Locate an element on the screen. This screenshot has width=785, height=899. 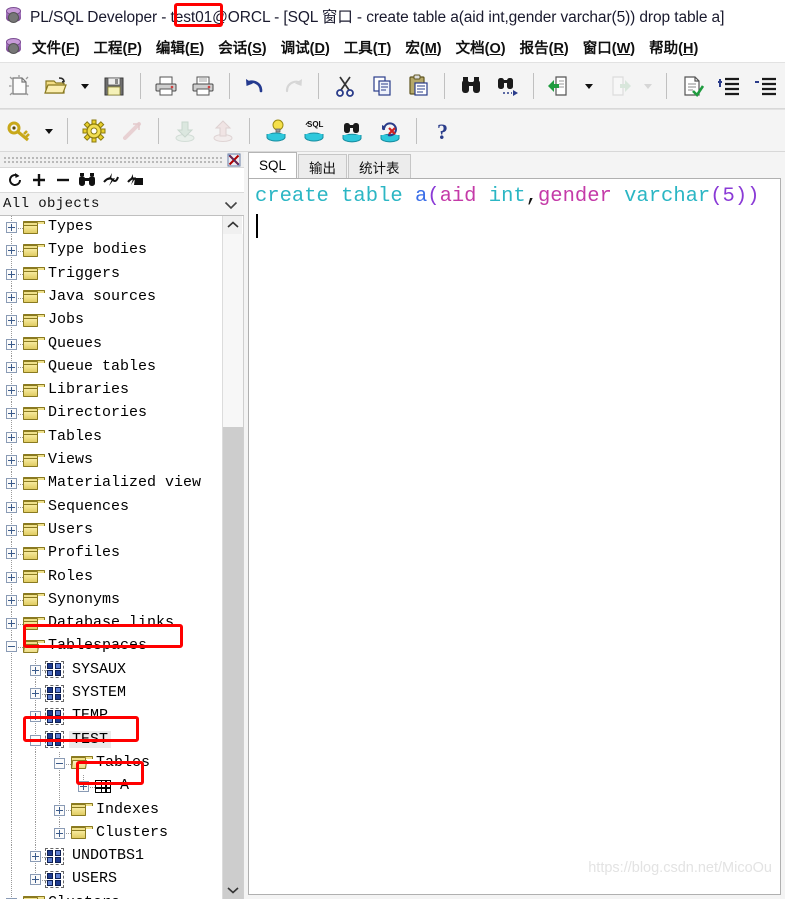
menu-item-window: 窗口(W) is located at coordinates (609, 47).